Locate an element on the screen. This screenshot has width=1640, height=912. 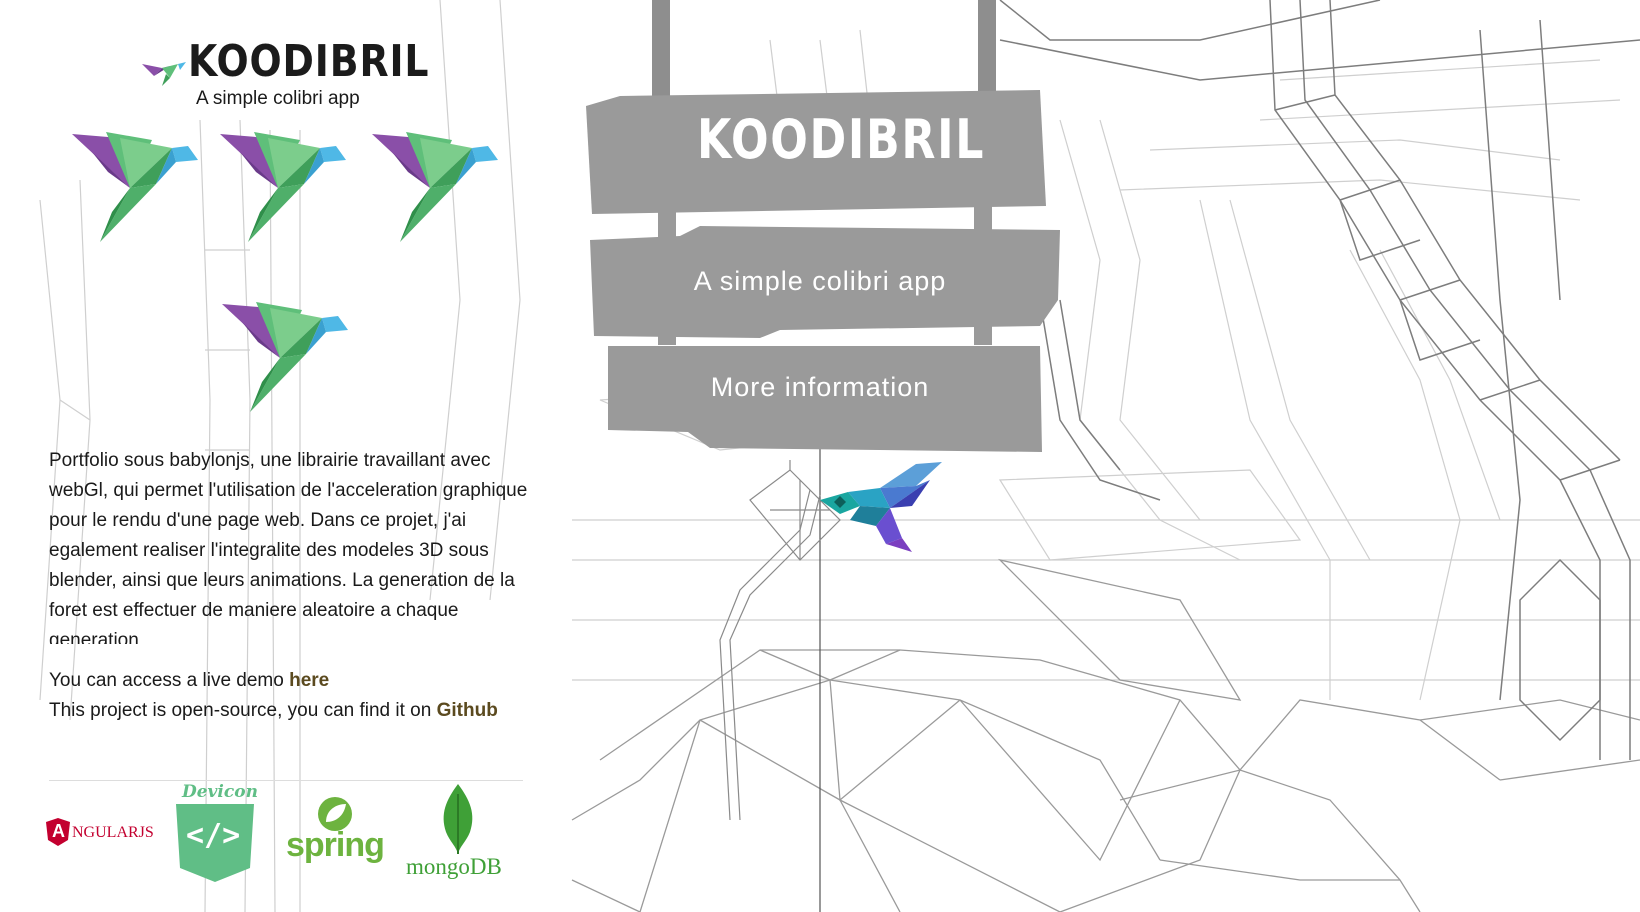
spring-label: spring is located at coordinates (335, 845).